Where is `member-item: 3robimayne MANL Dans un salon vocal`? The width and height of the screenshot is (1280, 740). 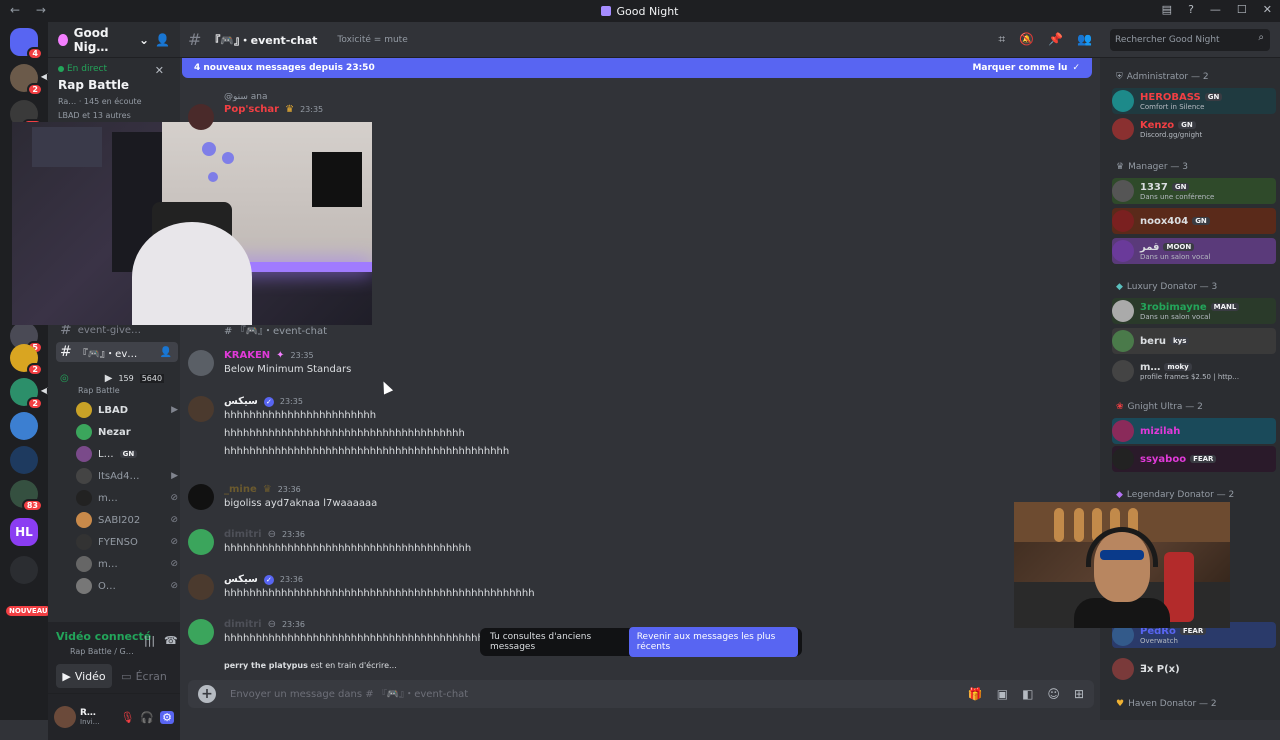 member-item: 3robimayne MANL Dans un salon vocal is located at coordinates (1194, 311).